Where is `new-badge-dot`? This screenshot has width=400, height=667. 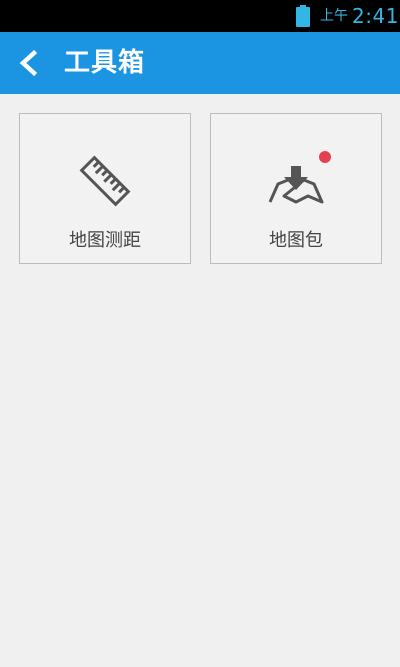
new-badge-dot is located at coordinates (325, 157).